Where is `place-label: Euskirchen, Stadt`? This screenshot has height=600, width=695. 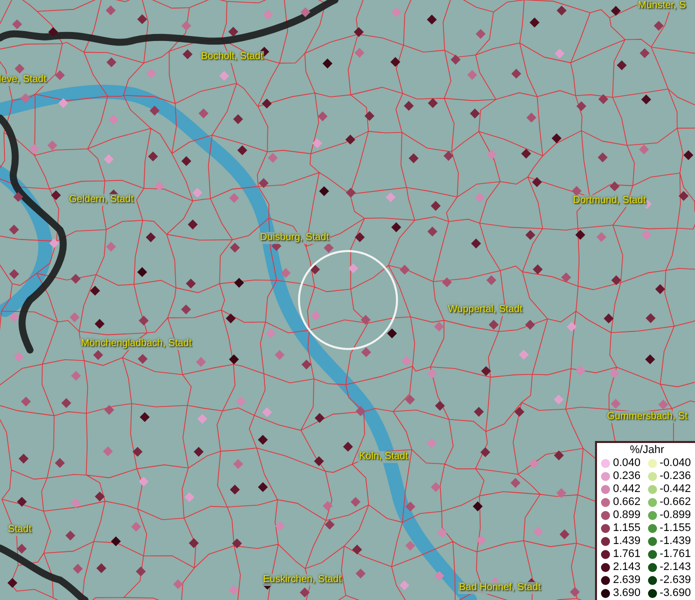 place-label: Euskirchen, Stadt is located at coordinates (302, 580).